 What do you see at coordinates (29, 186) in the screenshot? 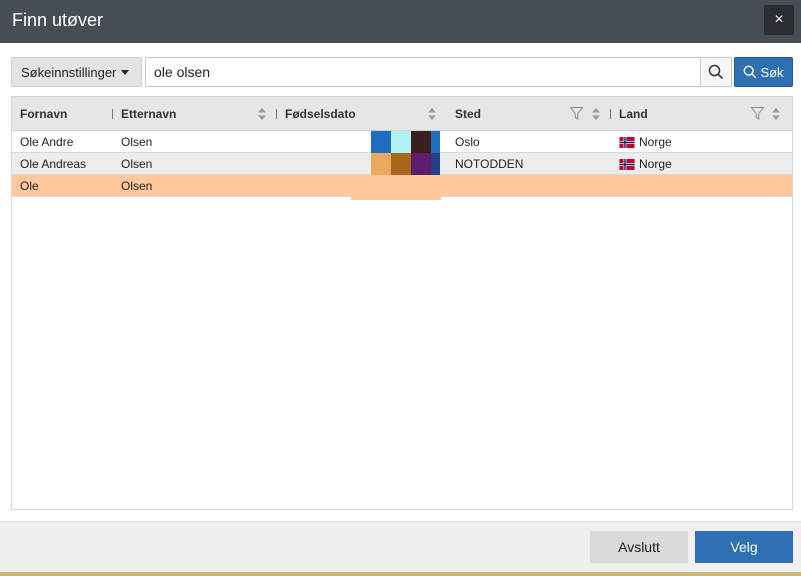
I see `cell-fornavn: Ole` at bounding box center [29, 186].